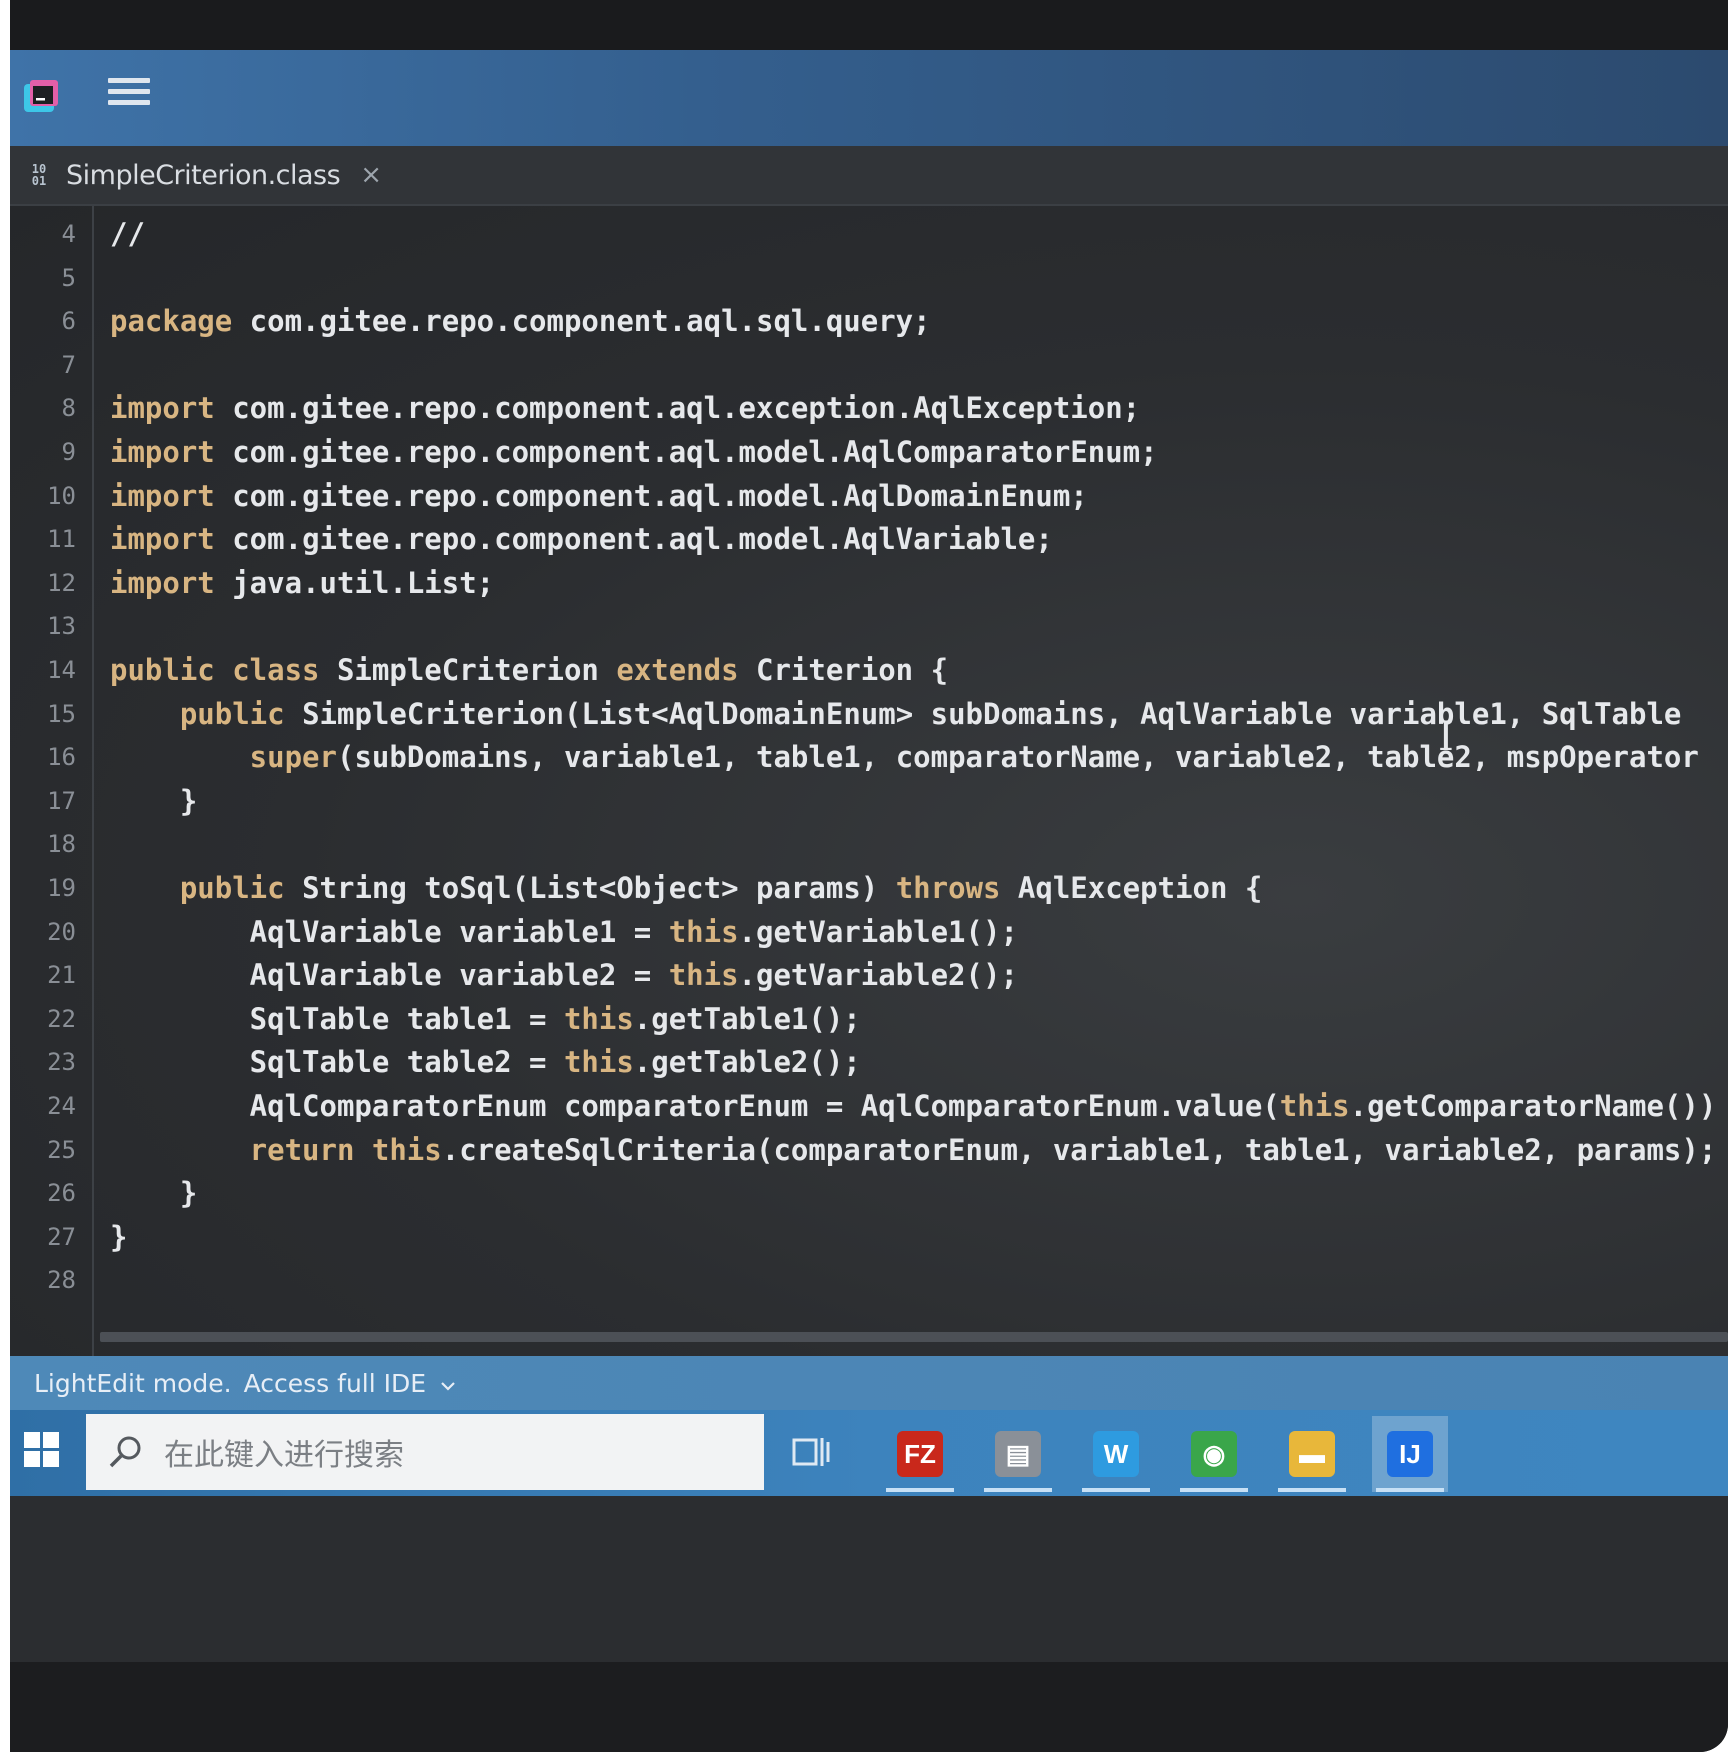  What do you see at coordinates (39, 175) in the screenshot?
I see `class-file-icon: 10 01` at bounding box center [39, 175].